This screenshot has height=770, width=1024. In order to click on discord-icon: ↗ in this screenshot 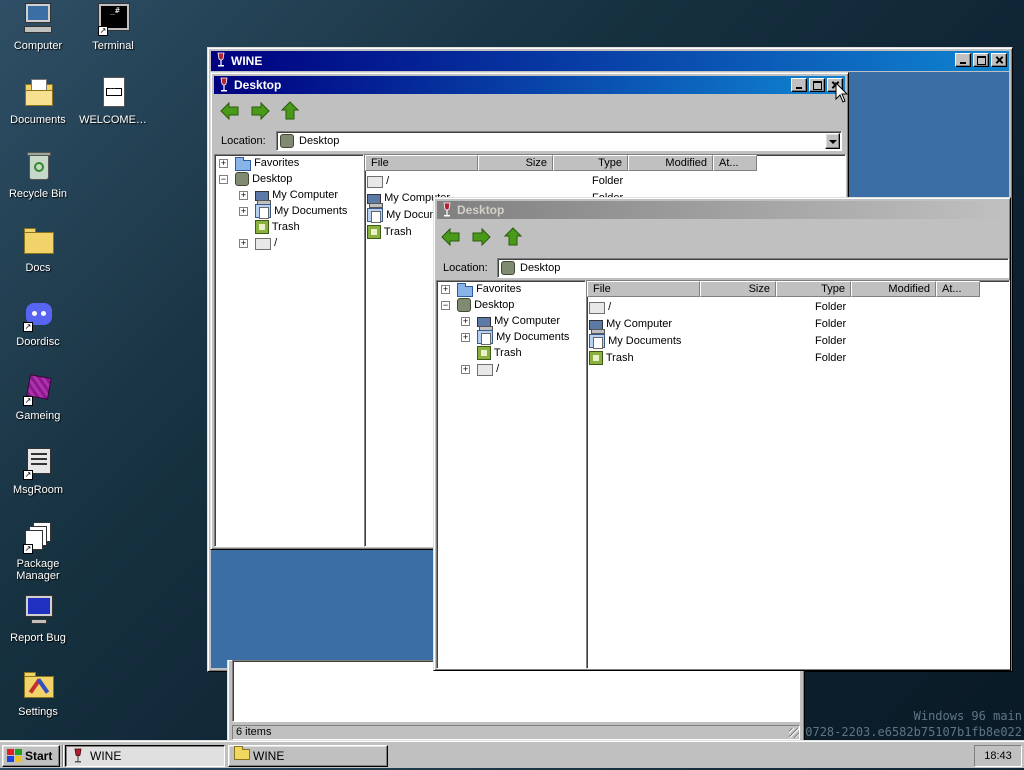, I will do `click(38, 315)`.